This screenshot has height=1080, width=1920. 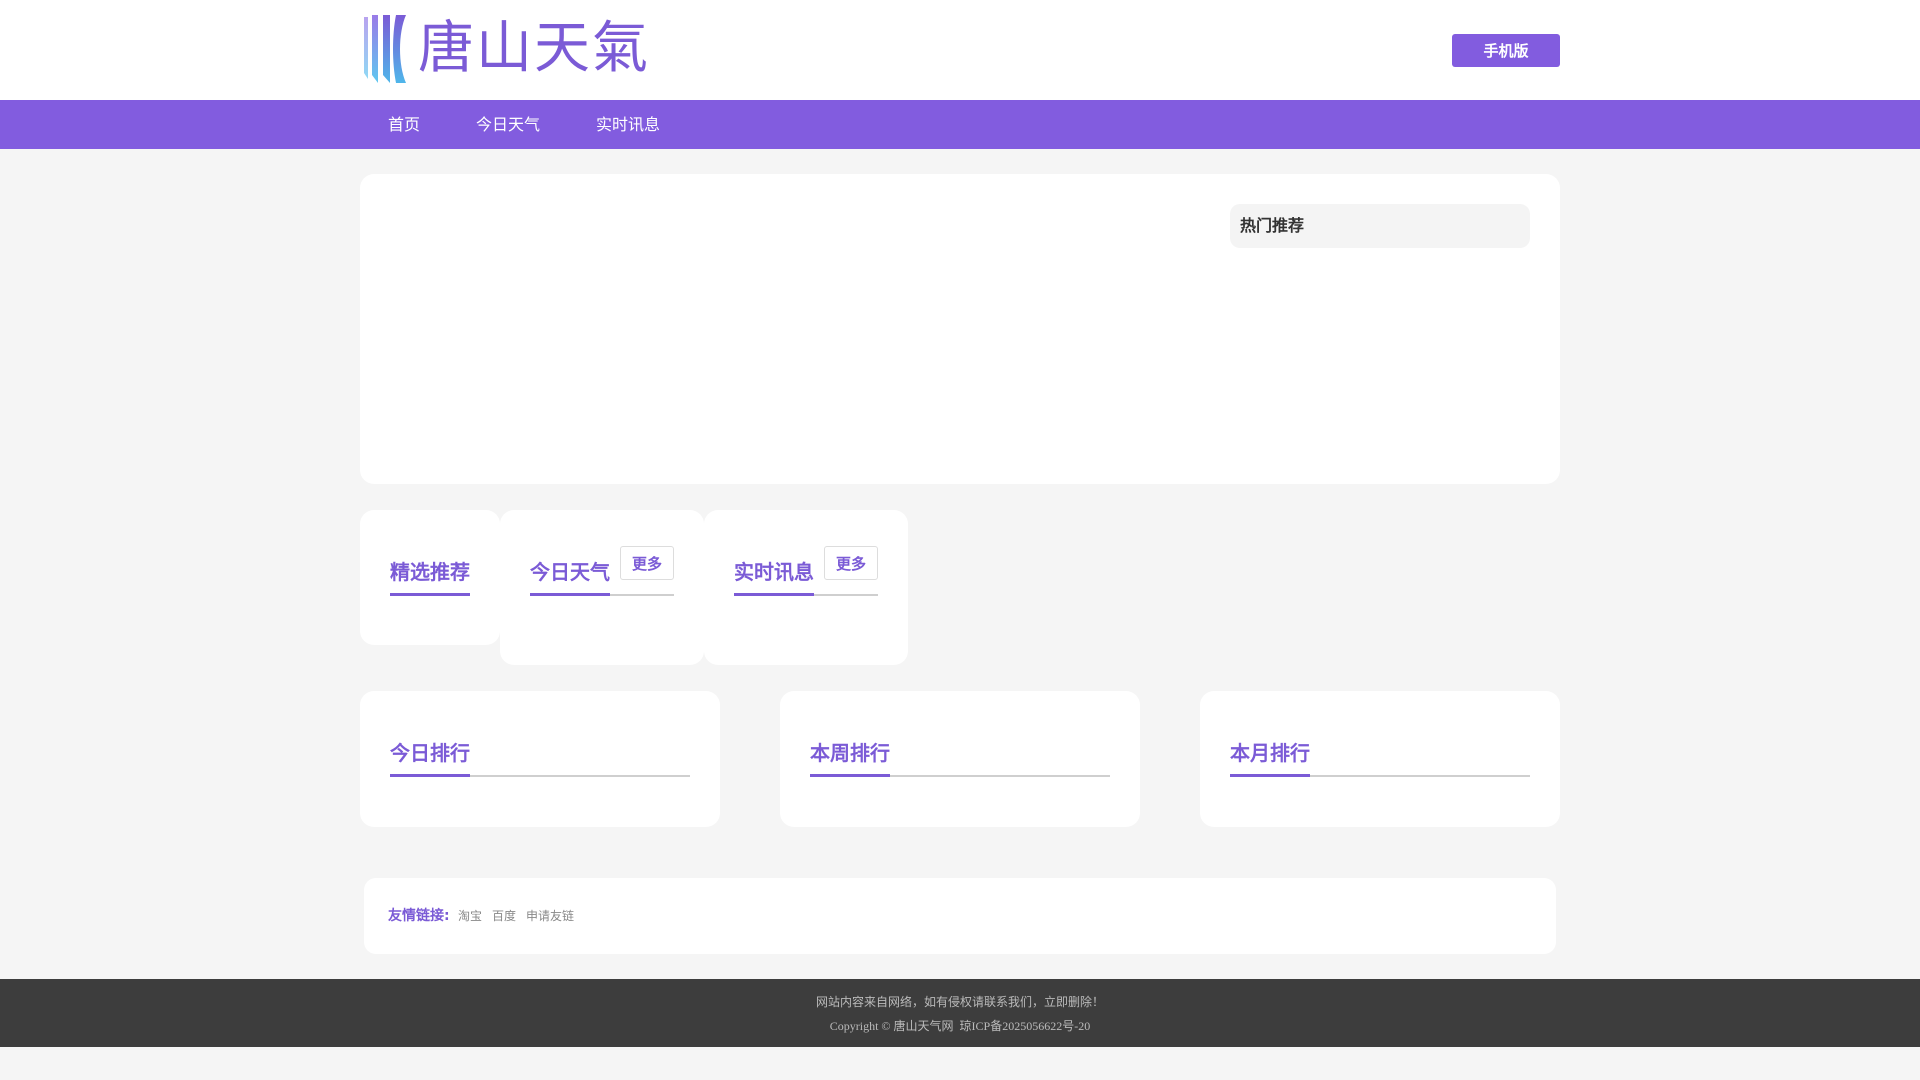 What do you see at coordinates (385, 49) in the screenshot?
I see `logo-stripes-icon` at bounding box center [385, 49].